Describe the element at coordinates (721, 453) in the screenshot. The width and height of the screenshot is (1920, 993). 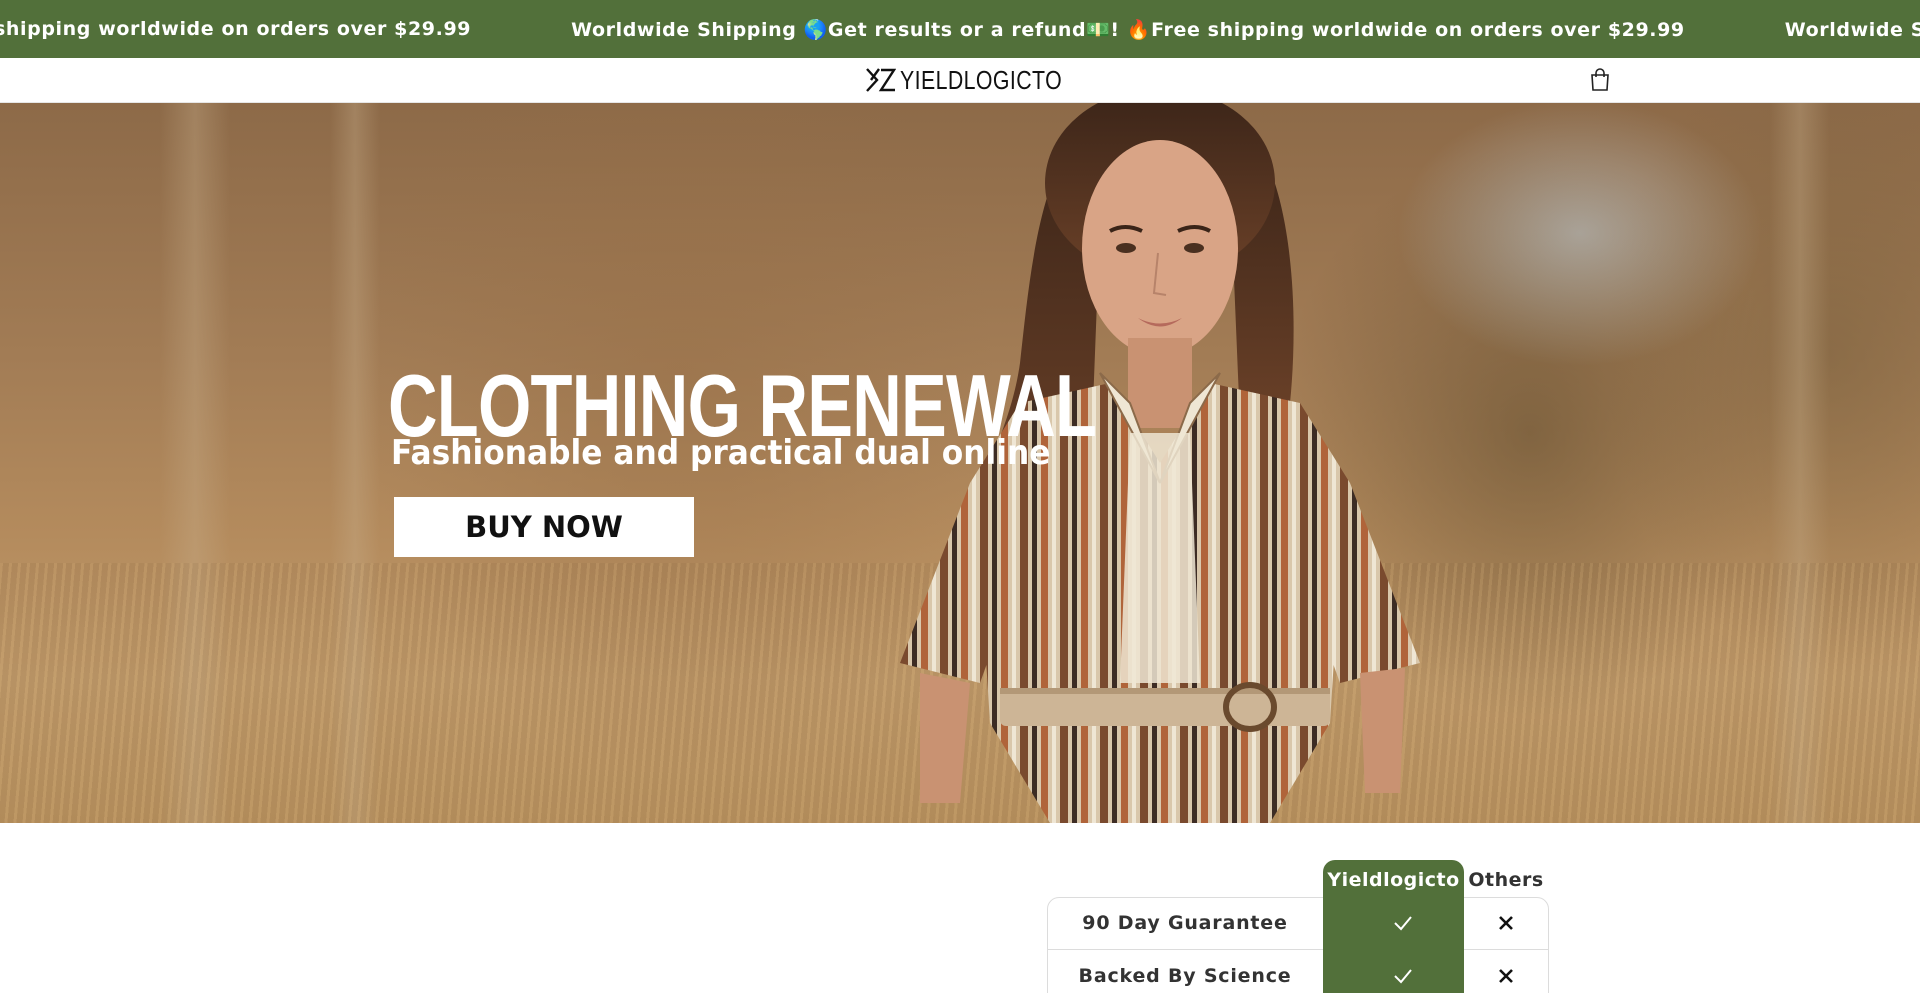
I see `hero-subtitle: Fashionable and practical dual online` at that location.